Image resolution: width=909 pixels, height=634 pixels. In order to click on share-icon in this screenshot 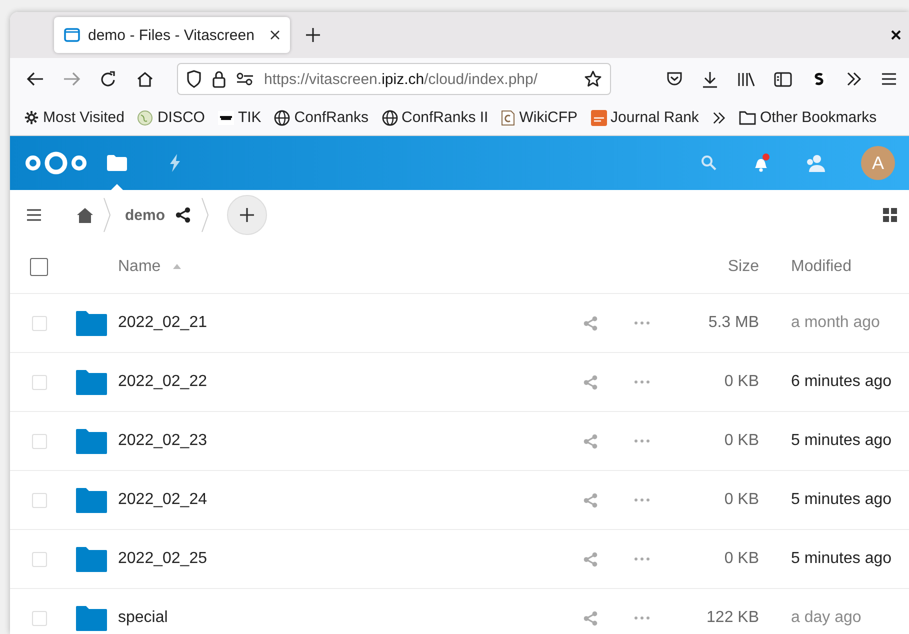, I will do `click(183, 215)`.